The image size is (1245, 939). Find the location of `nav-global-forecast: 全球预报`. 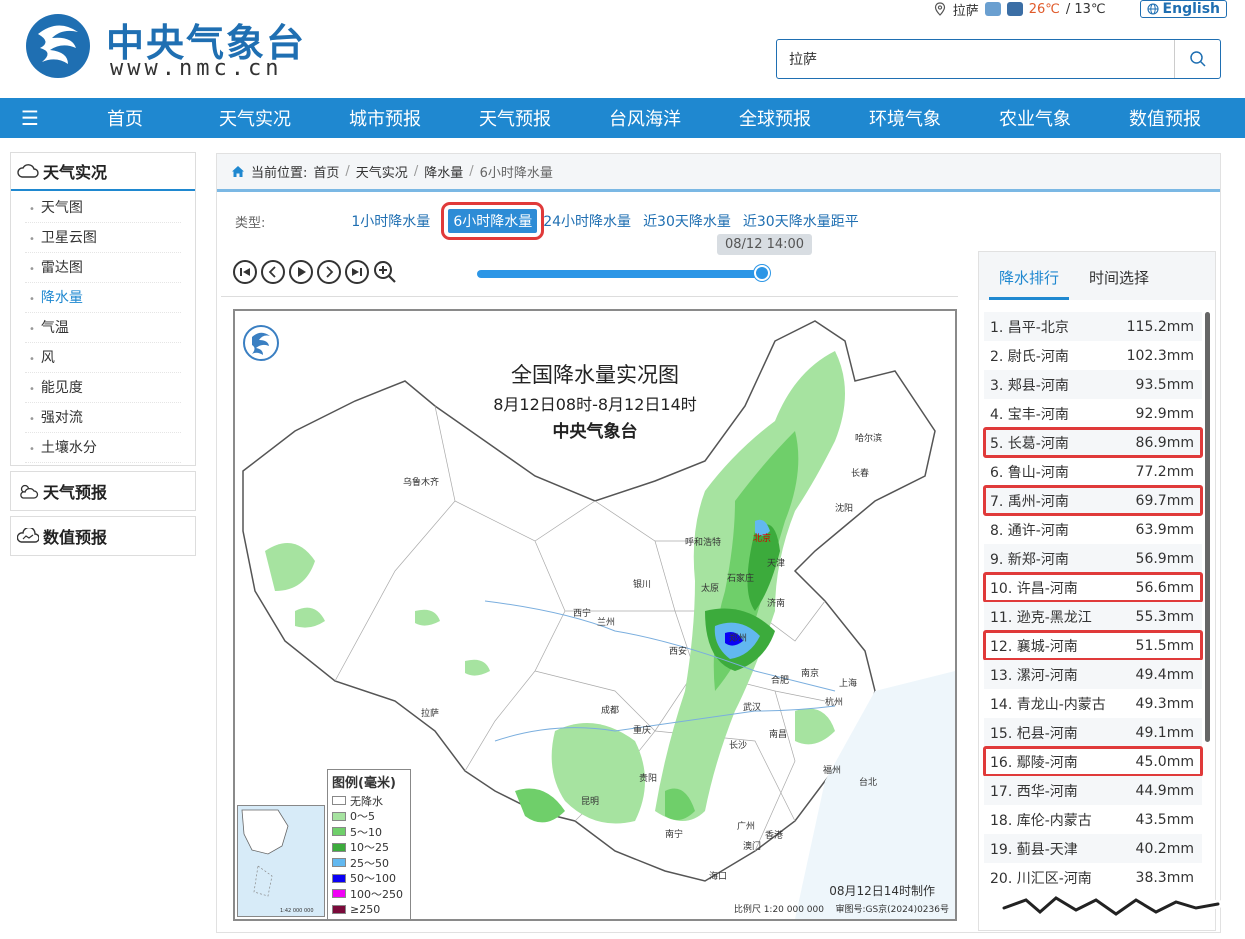

nav-global-forecast: 全球预报 is located at coordinates (775, 118).